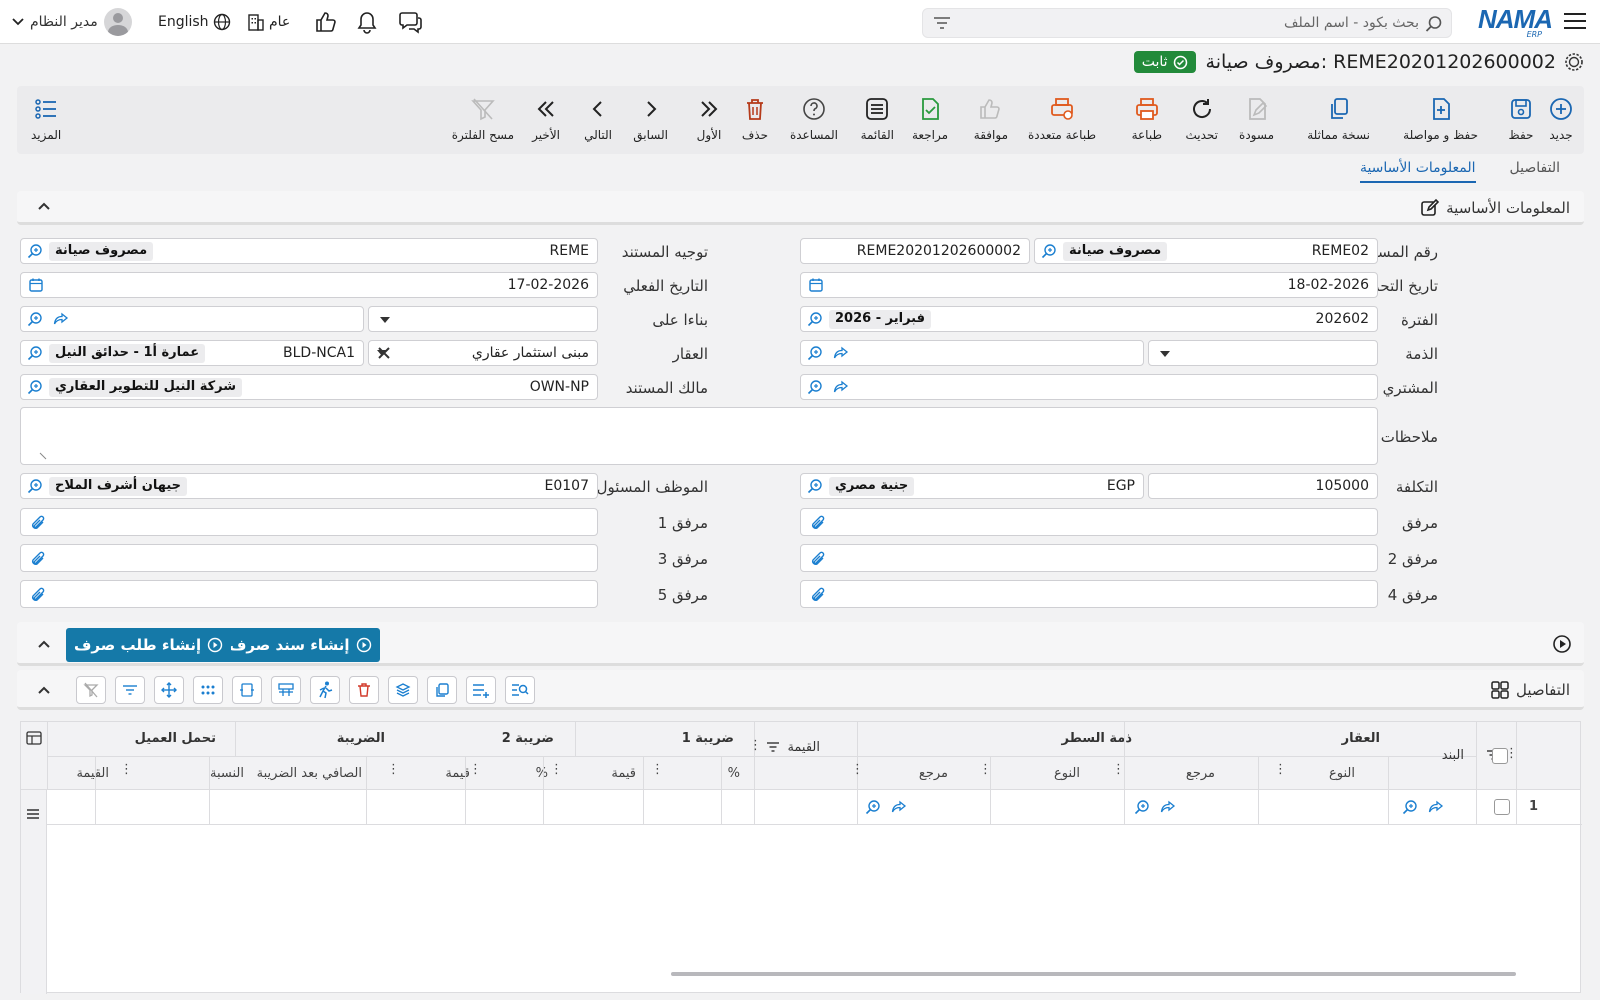 This screenshot has width=1600, height=1000. What do you see at coordinates (483, 353) in the screenshot?
I see `property-type-select: مبنى استثمار عقاري` at bounding box center [483, 353].